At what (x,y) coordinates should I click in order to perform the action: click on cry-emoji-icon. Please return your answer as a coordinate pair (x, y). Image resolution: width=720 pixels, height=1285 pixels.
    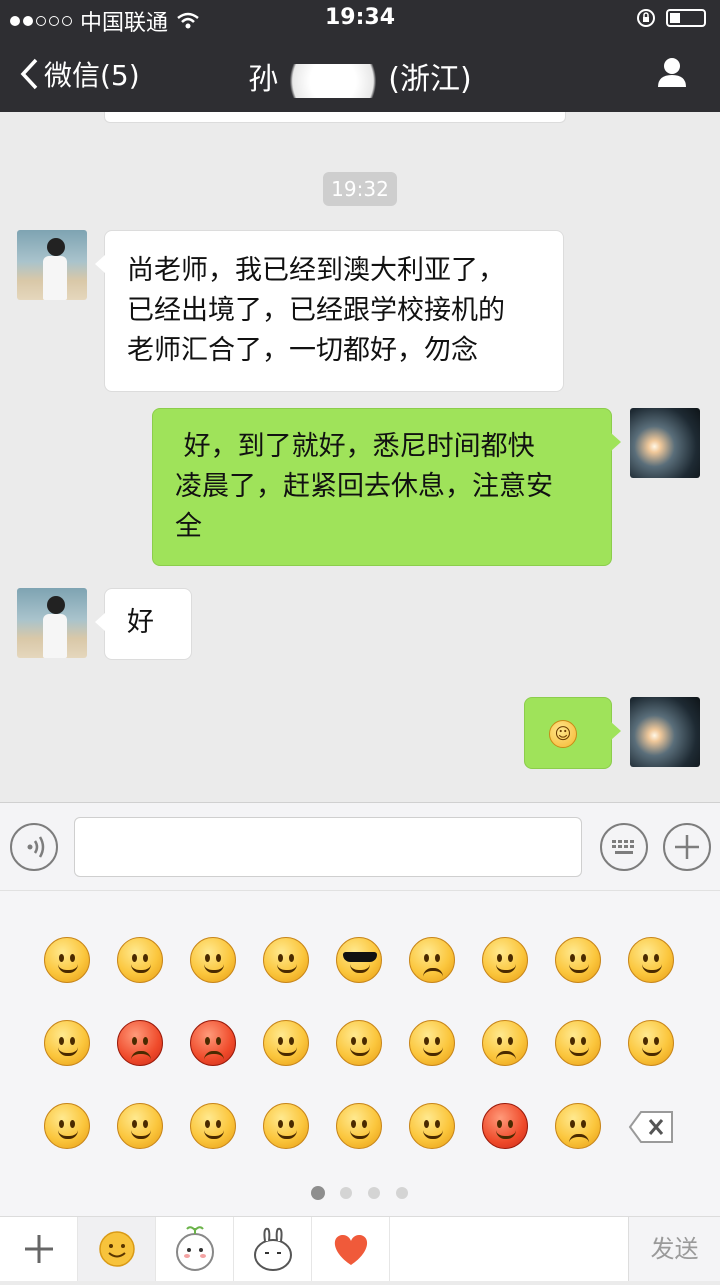
    Looking at the image, I should click on (432, 960).